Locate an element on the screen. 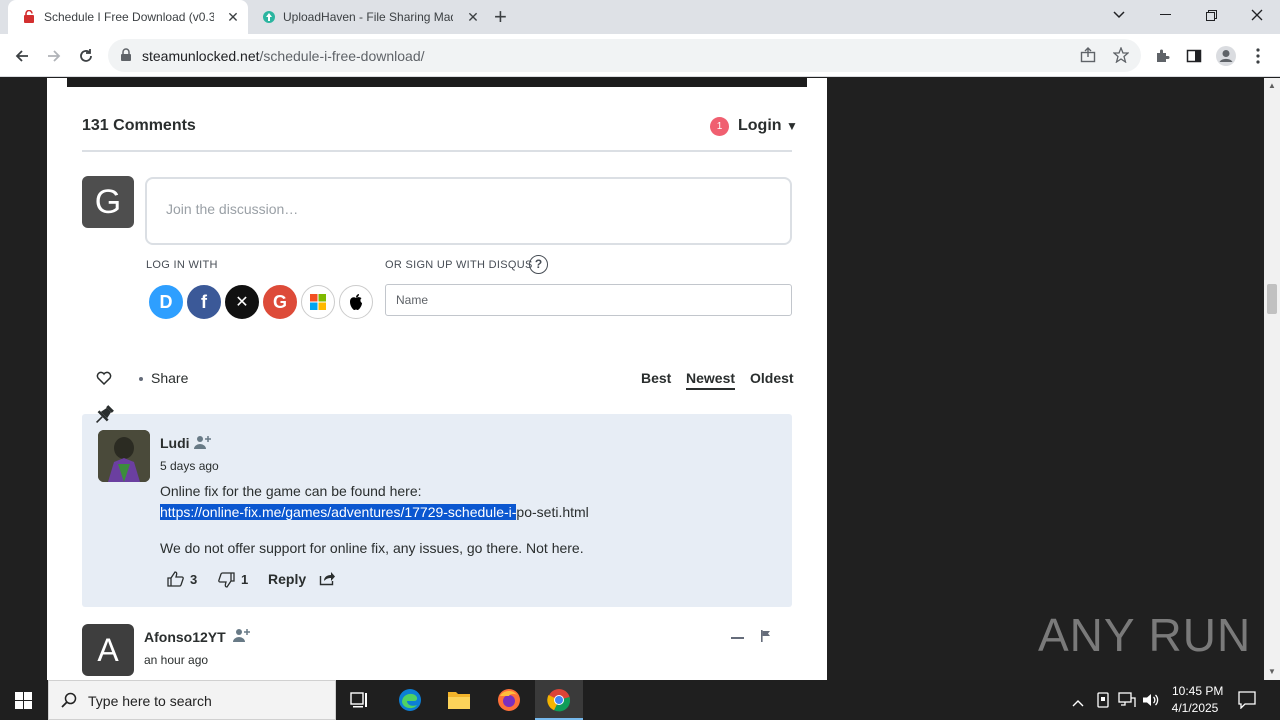 Image resolution: width=1280 pixels, height=720 pixels. tab-title: Schedule I Free Download (v0.3.3 is located at coordinates (129, 17).